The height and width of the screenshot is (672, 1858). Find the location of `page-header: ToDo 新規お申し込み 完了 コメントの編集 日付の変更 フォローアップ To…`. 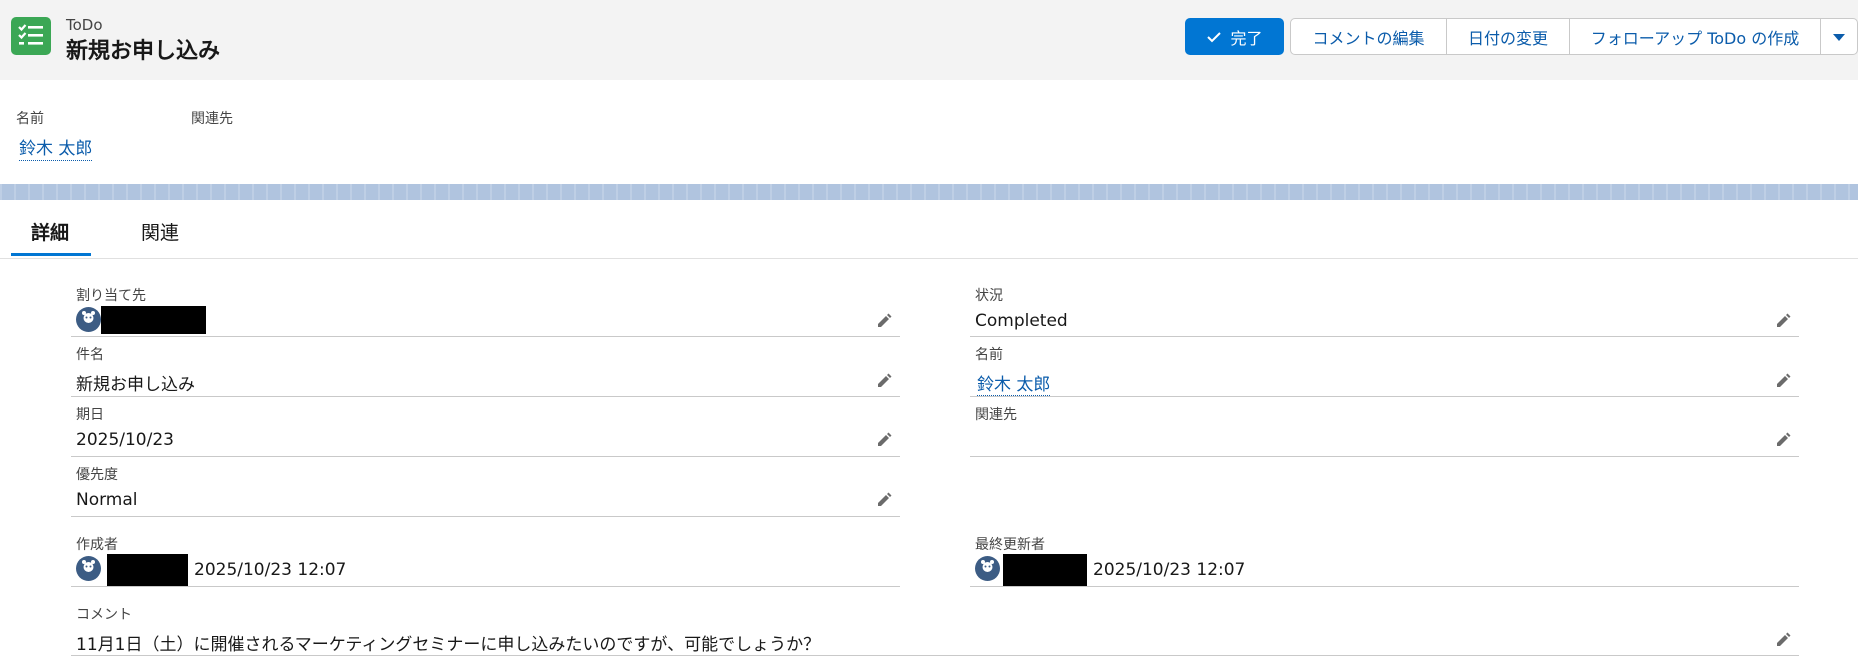

page-header: ToDo 新規お申し込み 完了 コメントの編集 日付の変更 フォローアップ To… is located at coordinates (929, 40).